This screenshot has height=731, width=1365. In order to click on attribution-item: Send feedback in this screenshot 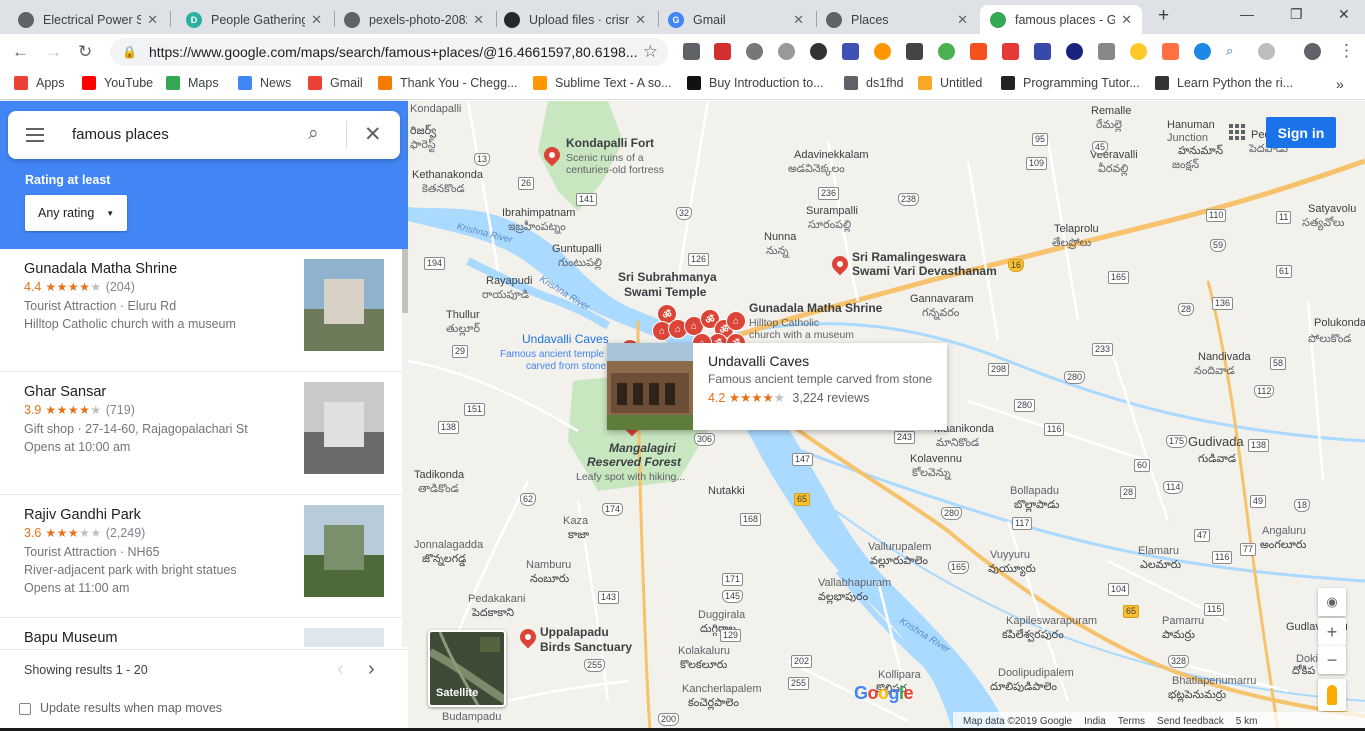, I will do `click(1190, 721)`.